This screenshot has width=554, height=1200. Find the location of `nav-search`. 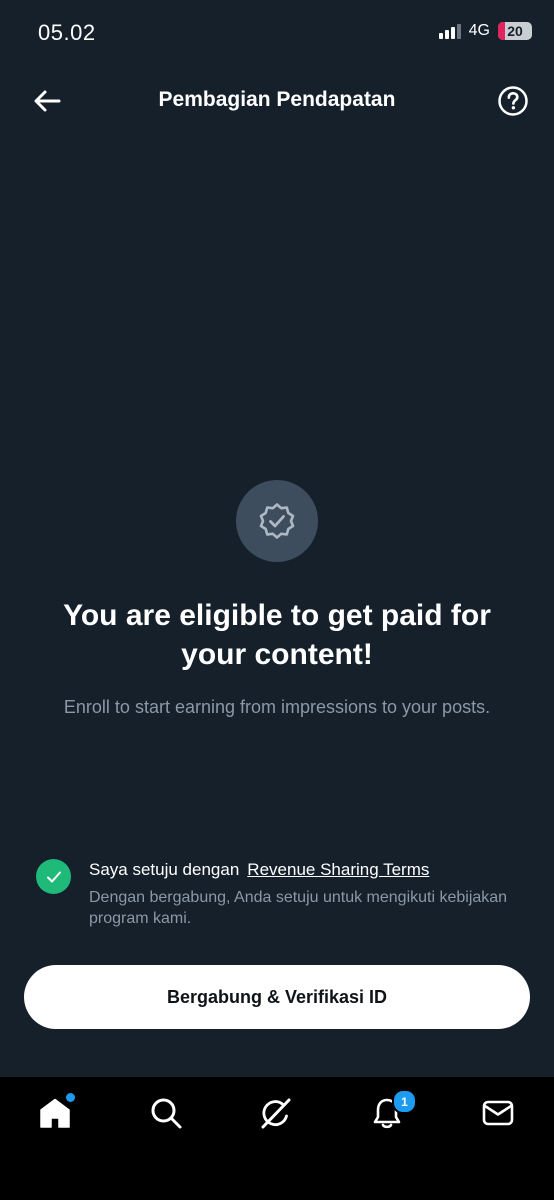

nav-search is located at coordinates (166, 1113).